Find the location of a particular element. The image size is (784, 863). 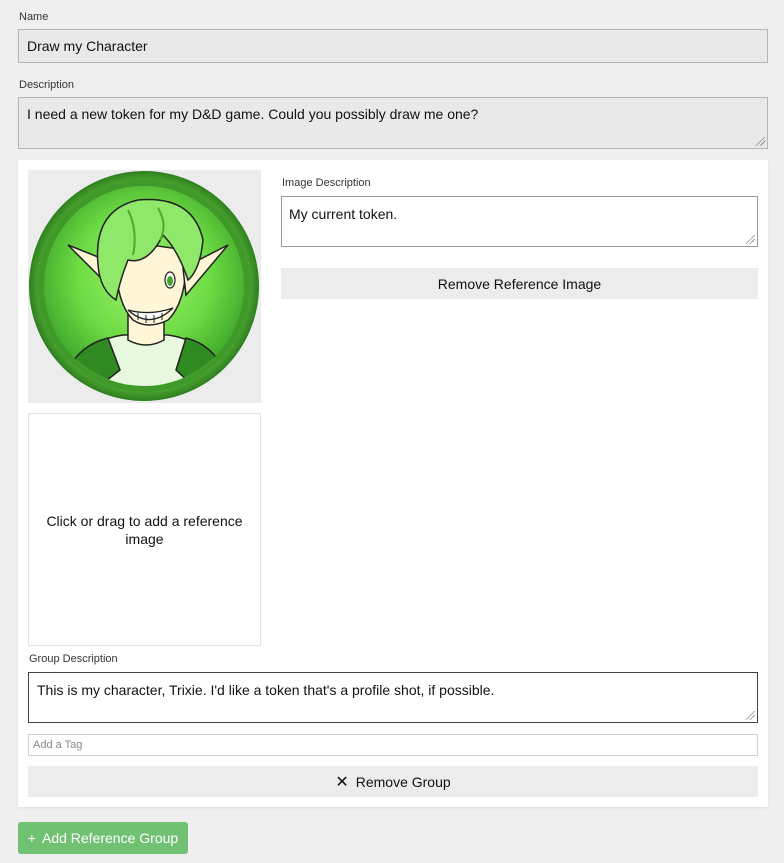

remove-reference-image-label: Remove Reference Image is located at coordinates (519, 283).